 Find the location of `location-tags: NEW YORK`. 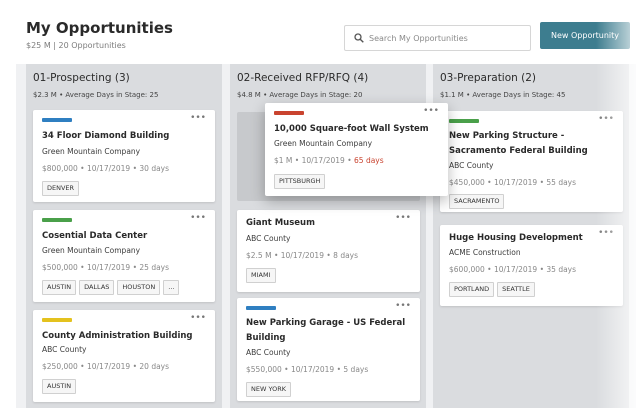

location-tags: NEW YORK is located at coordinates (268, 389).